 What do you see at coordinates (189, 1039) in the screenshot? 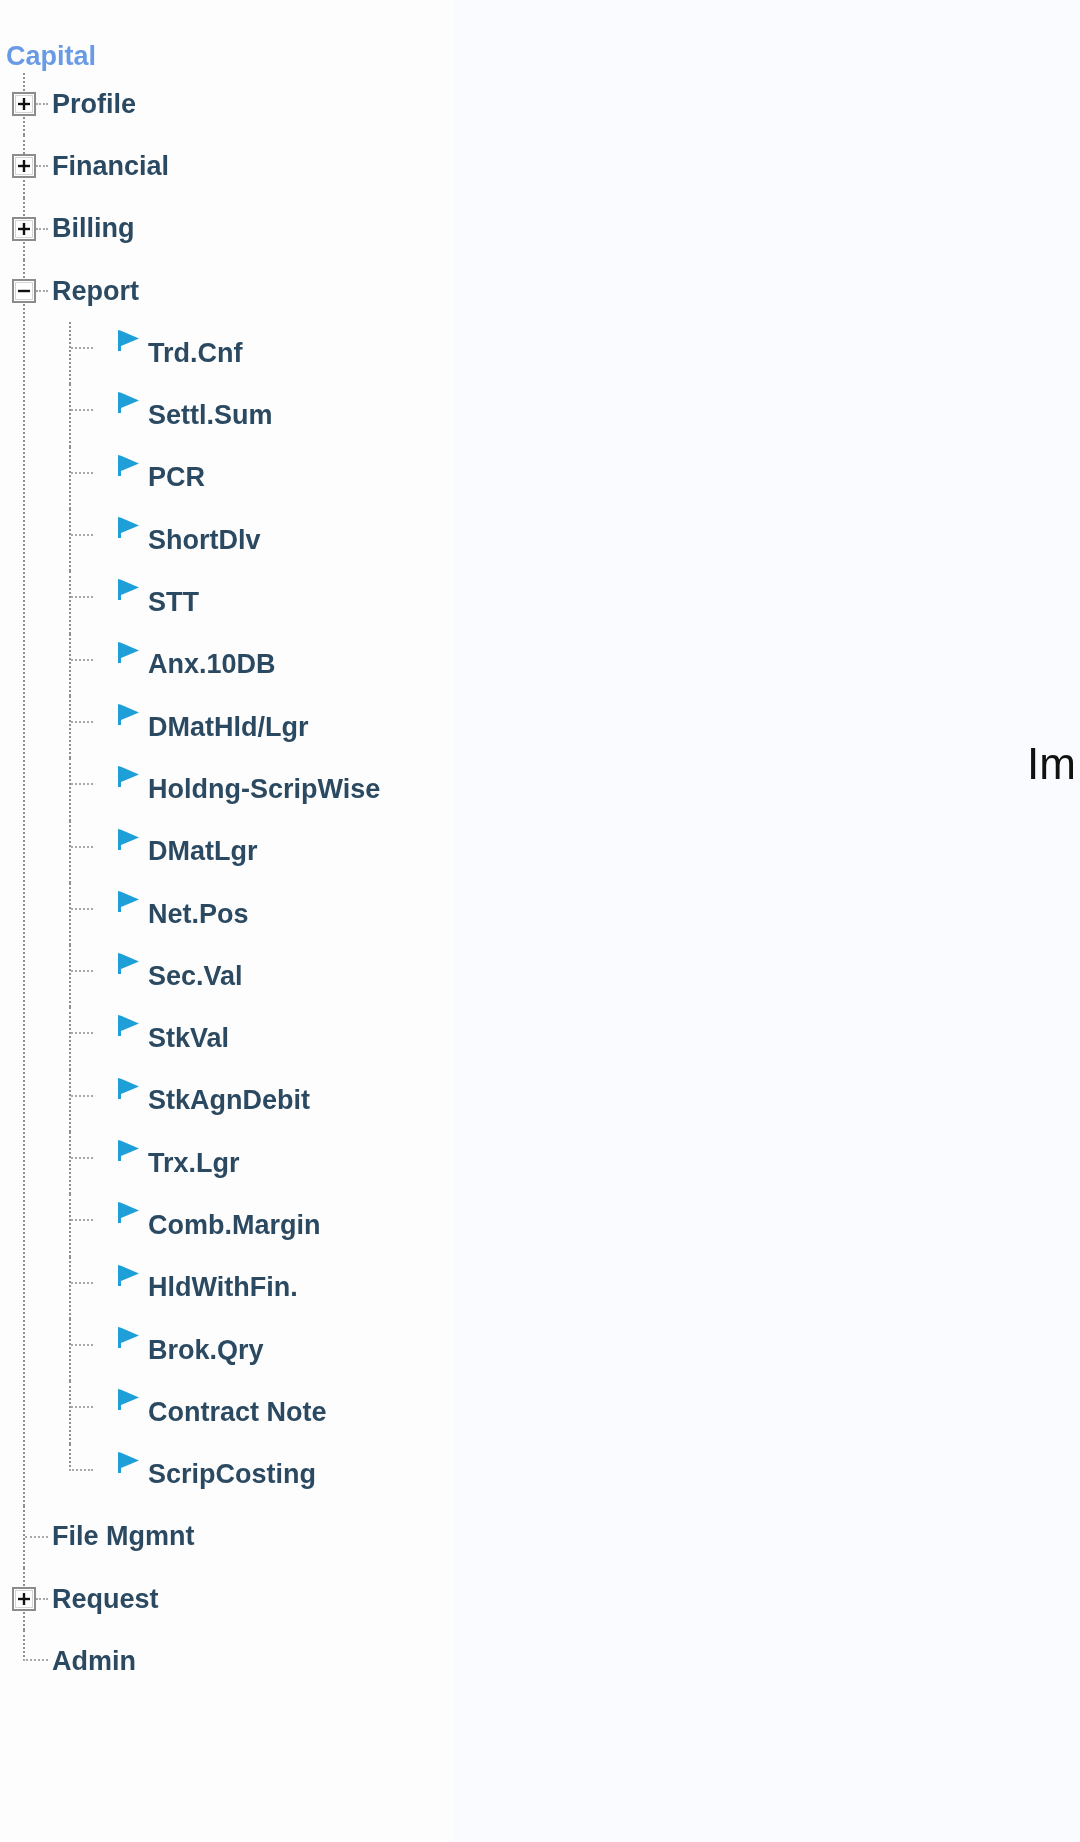
I see `tree-item: StkVal` at bounding box center [189, 1039].